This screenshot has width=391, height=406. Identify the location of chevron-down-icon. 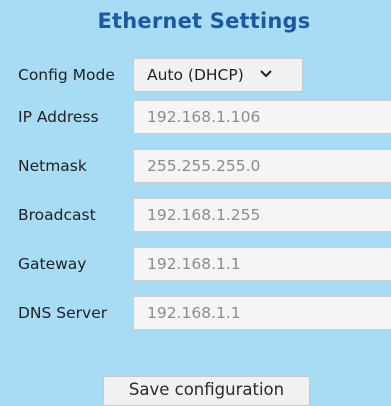
(266, 74).